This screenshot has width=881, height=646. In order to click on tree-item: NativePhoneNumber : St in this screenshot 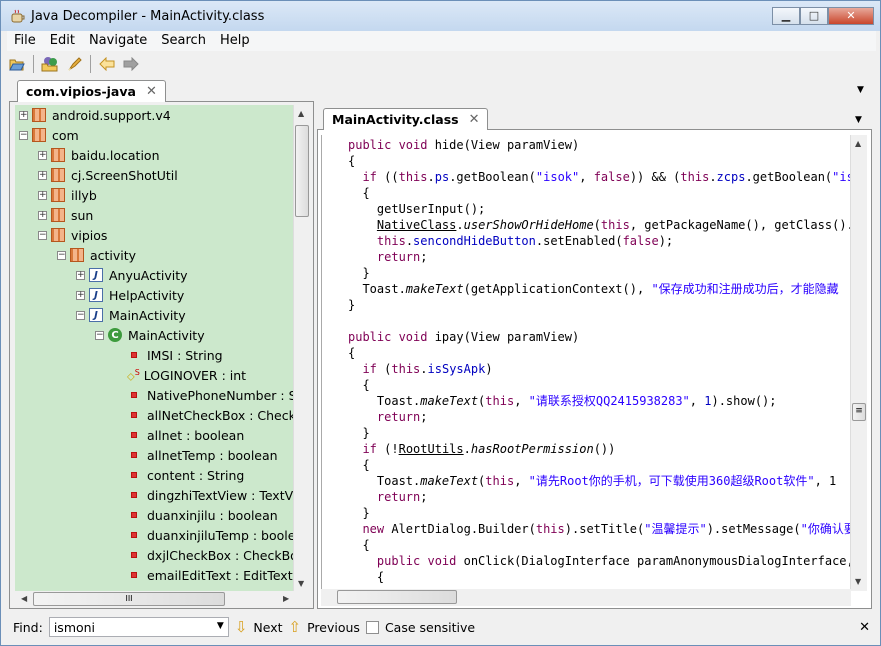, I will do `click(204, 395)`.